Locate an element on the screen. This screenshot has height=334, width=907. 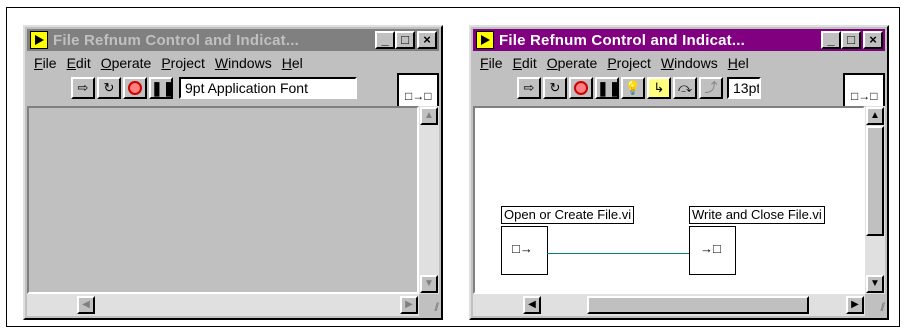
file-refnum-in-icon: →□ is located at coordinates (710, 248).